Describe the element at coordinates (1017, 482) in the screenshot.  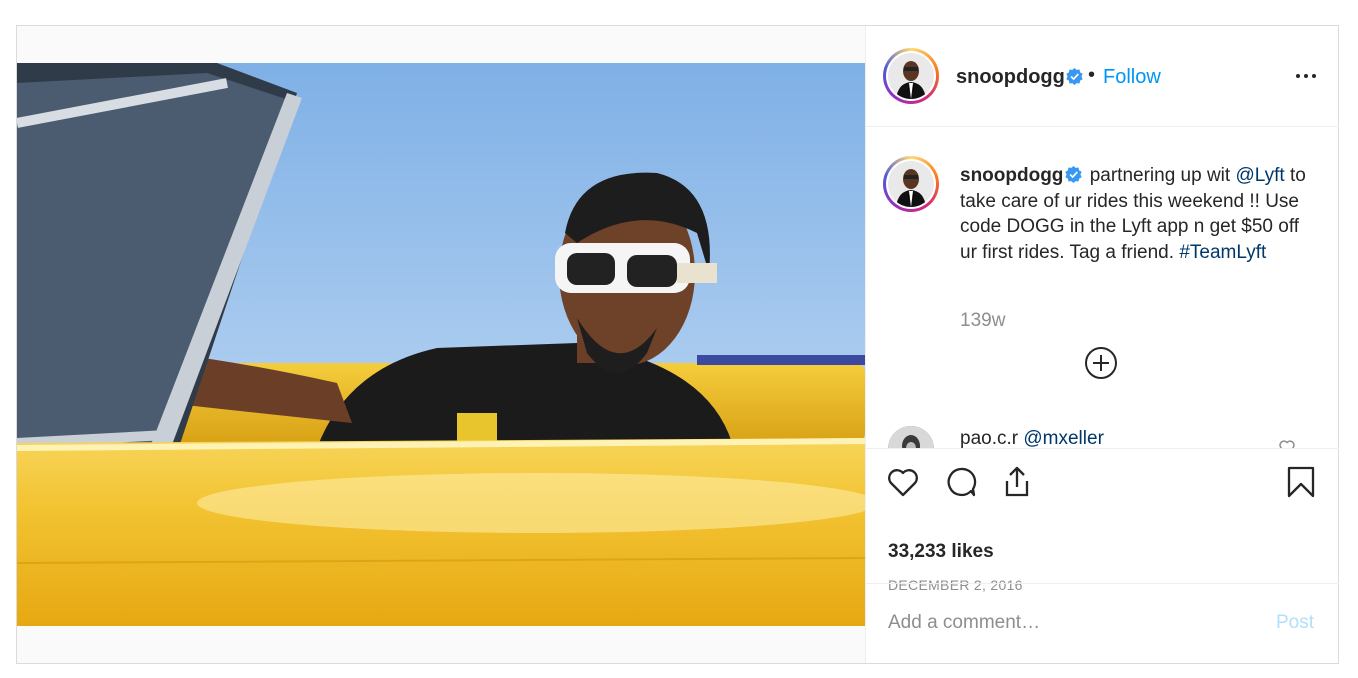
I see `share-icon` at that location.